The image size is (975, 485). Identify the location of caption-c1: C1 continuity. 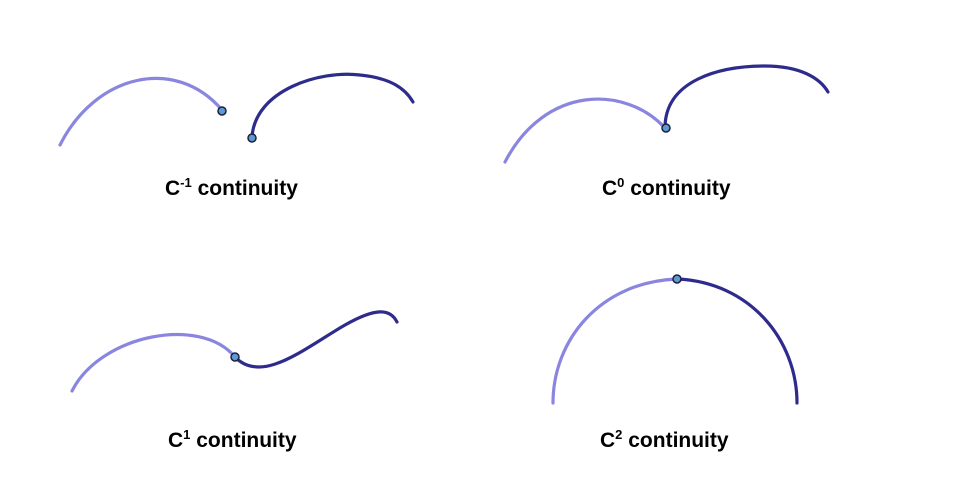
(232, 439).